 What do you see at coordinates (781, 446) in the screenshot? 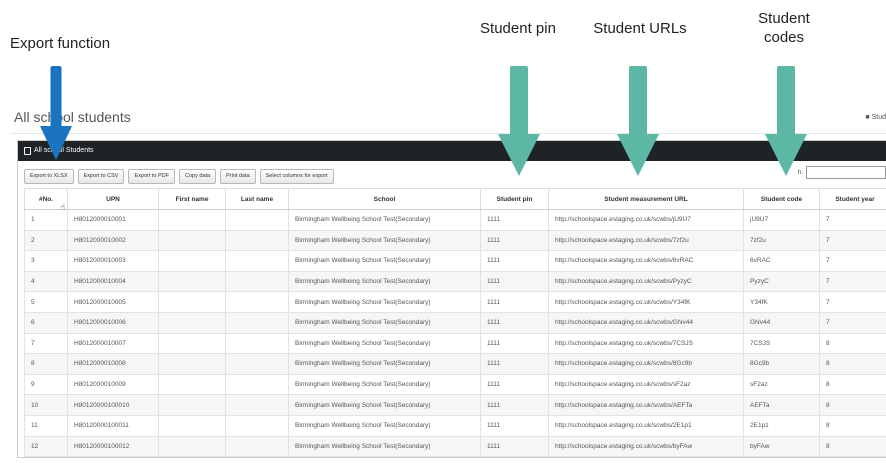
I see `cell-student-code: byFAw` at bounding box center [781, 446].